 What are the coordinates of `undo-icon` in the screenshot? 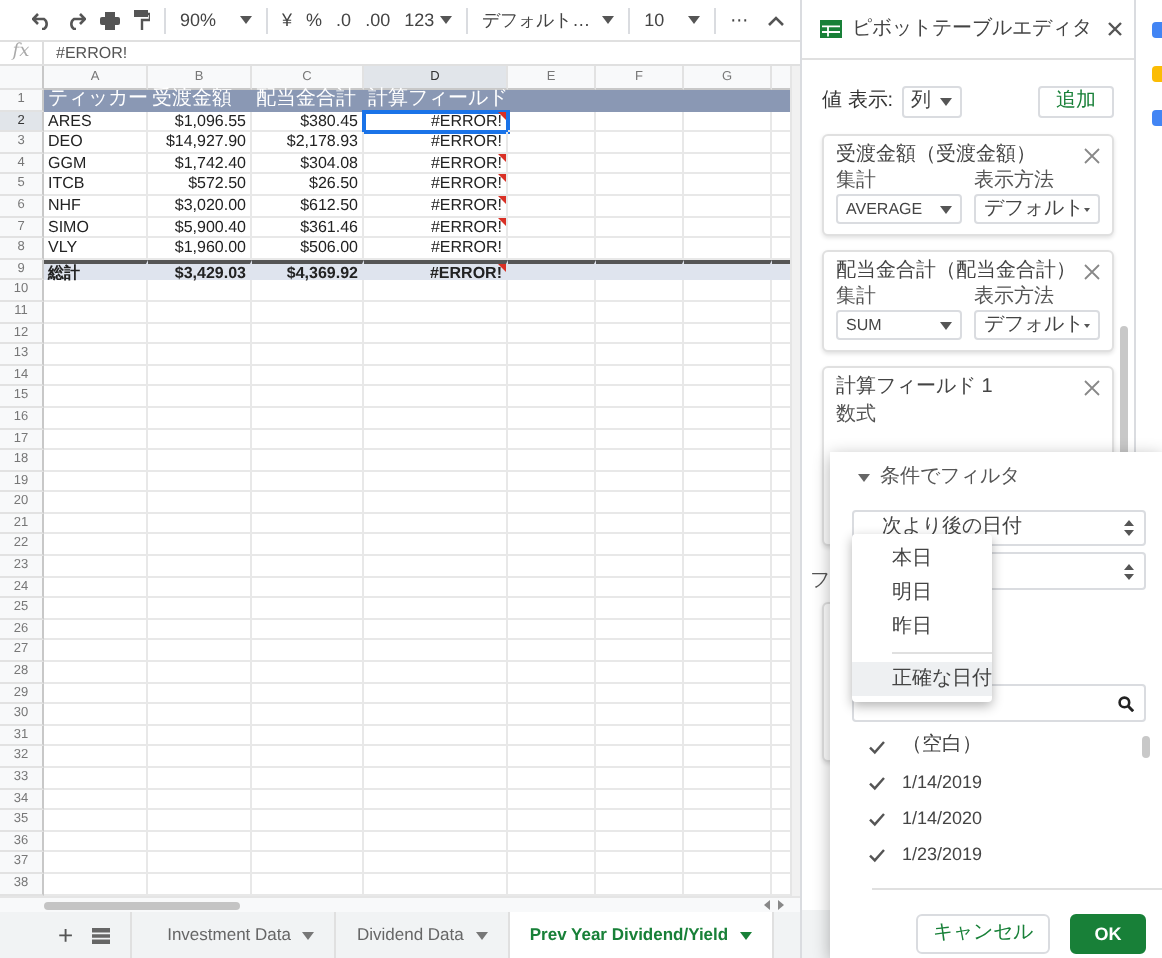 It's located at (42, 20).